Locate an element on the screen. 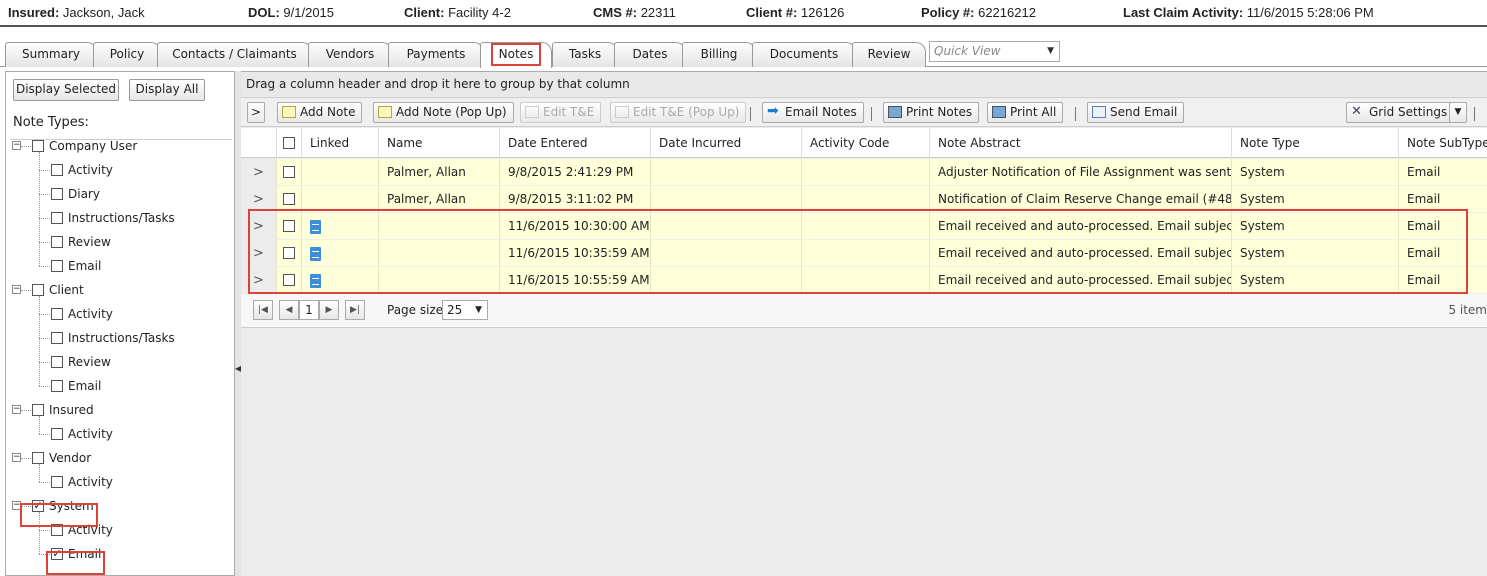  tab-documents: Documents is located at coordinates (804, 54).